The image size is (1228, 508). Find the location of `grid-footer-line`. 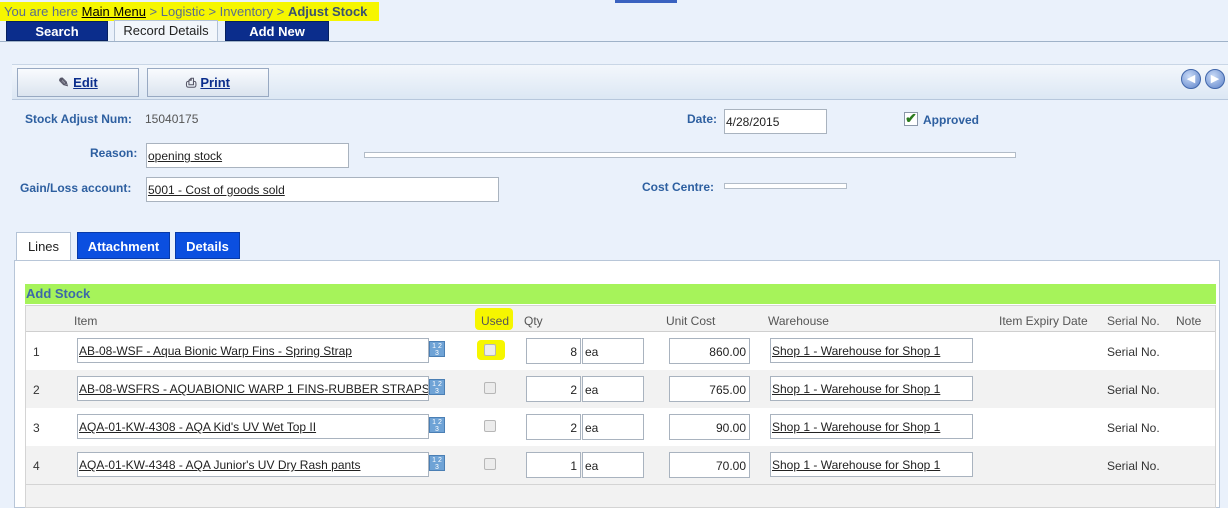

grid-footer-line is located at coordinates (620, 484).